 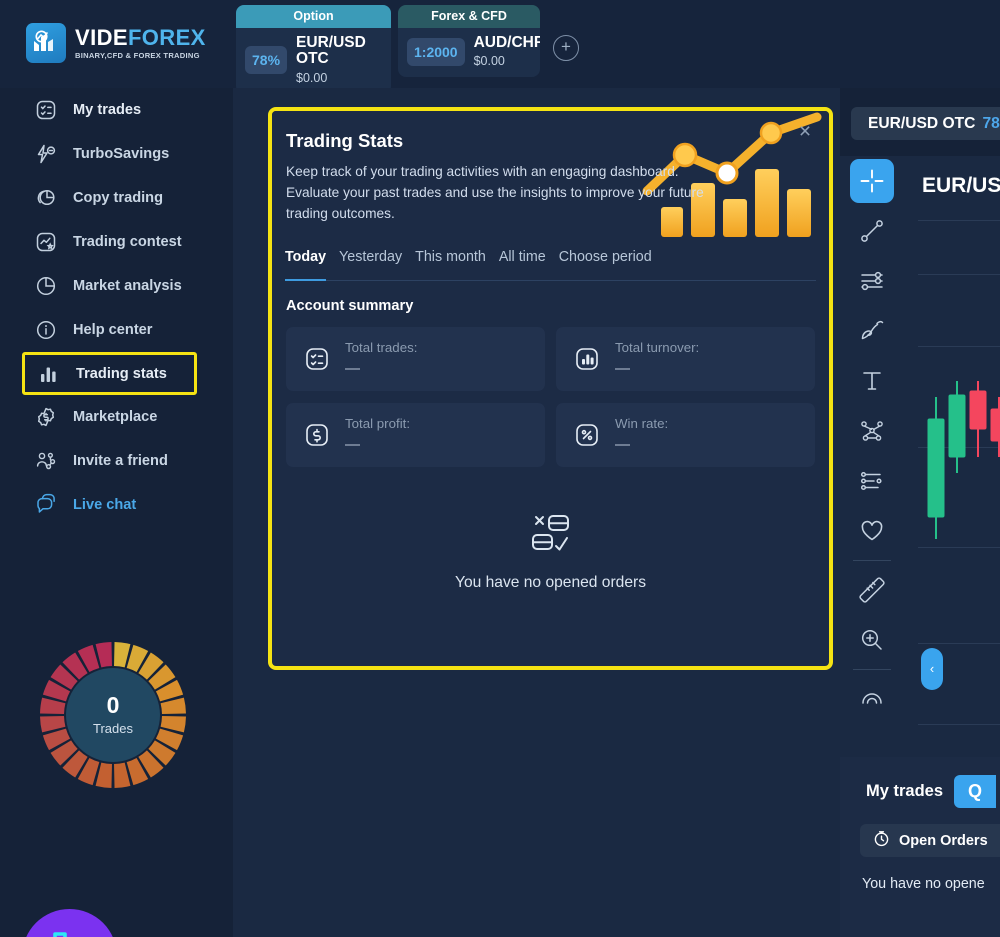 I want to click on sidebar-item-copy-trading: Copy trading, so click(x=116, y=198).